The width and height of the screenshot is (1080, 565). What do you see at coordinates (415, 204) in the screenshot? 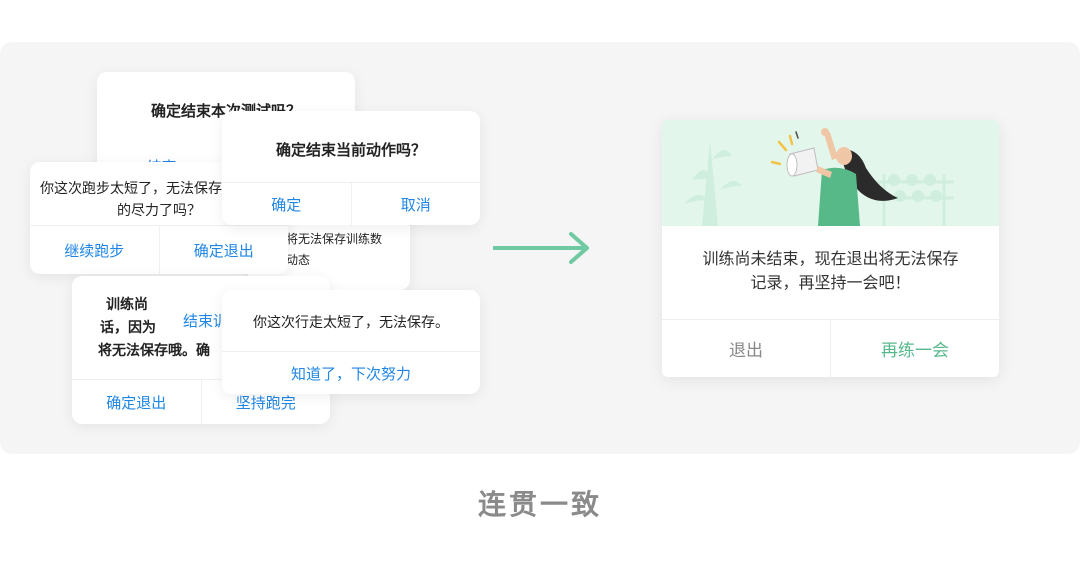
I see `cancel-button: 取消` at bounding box center [415, 204].